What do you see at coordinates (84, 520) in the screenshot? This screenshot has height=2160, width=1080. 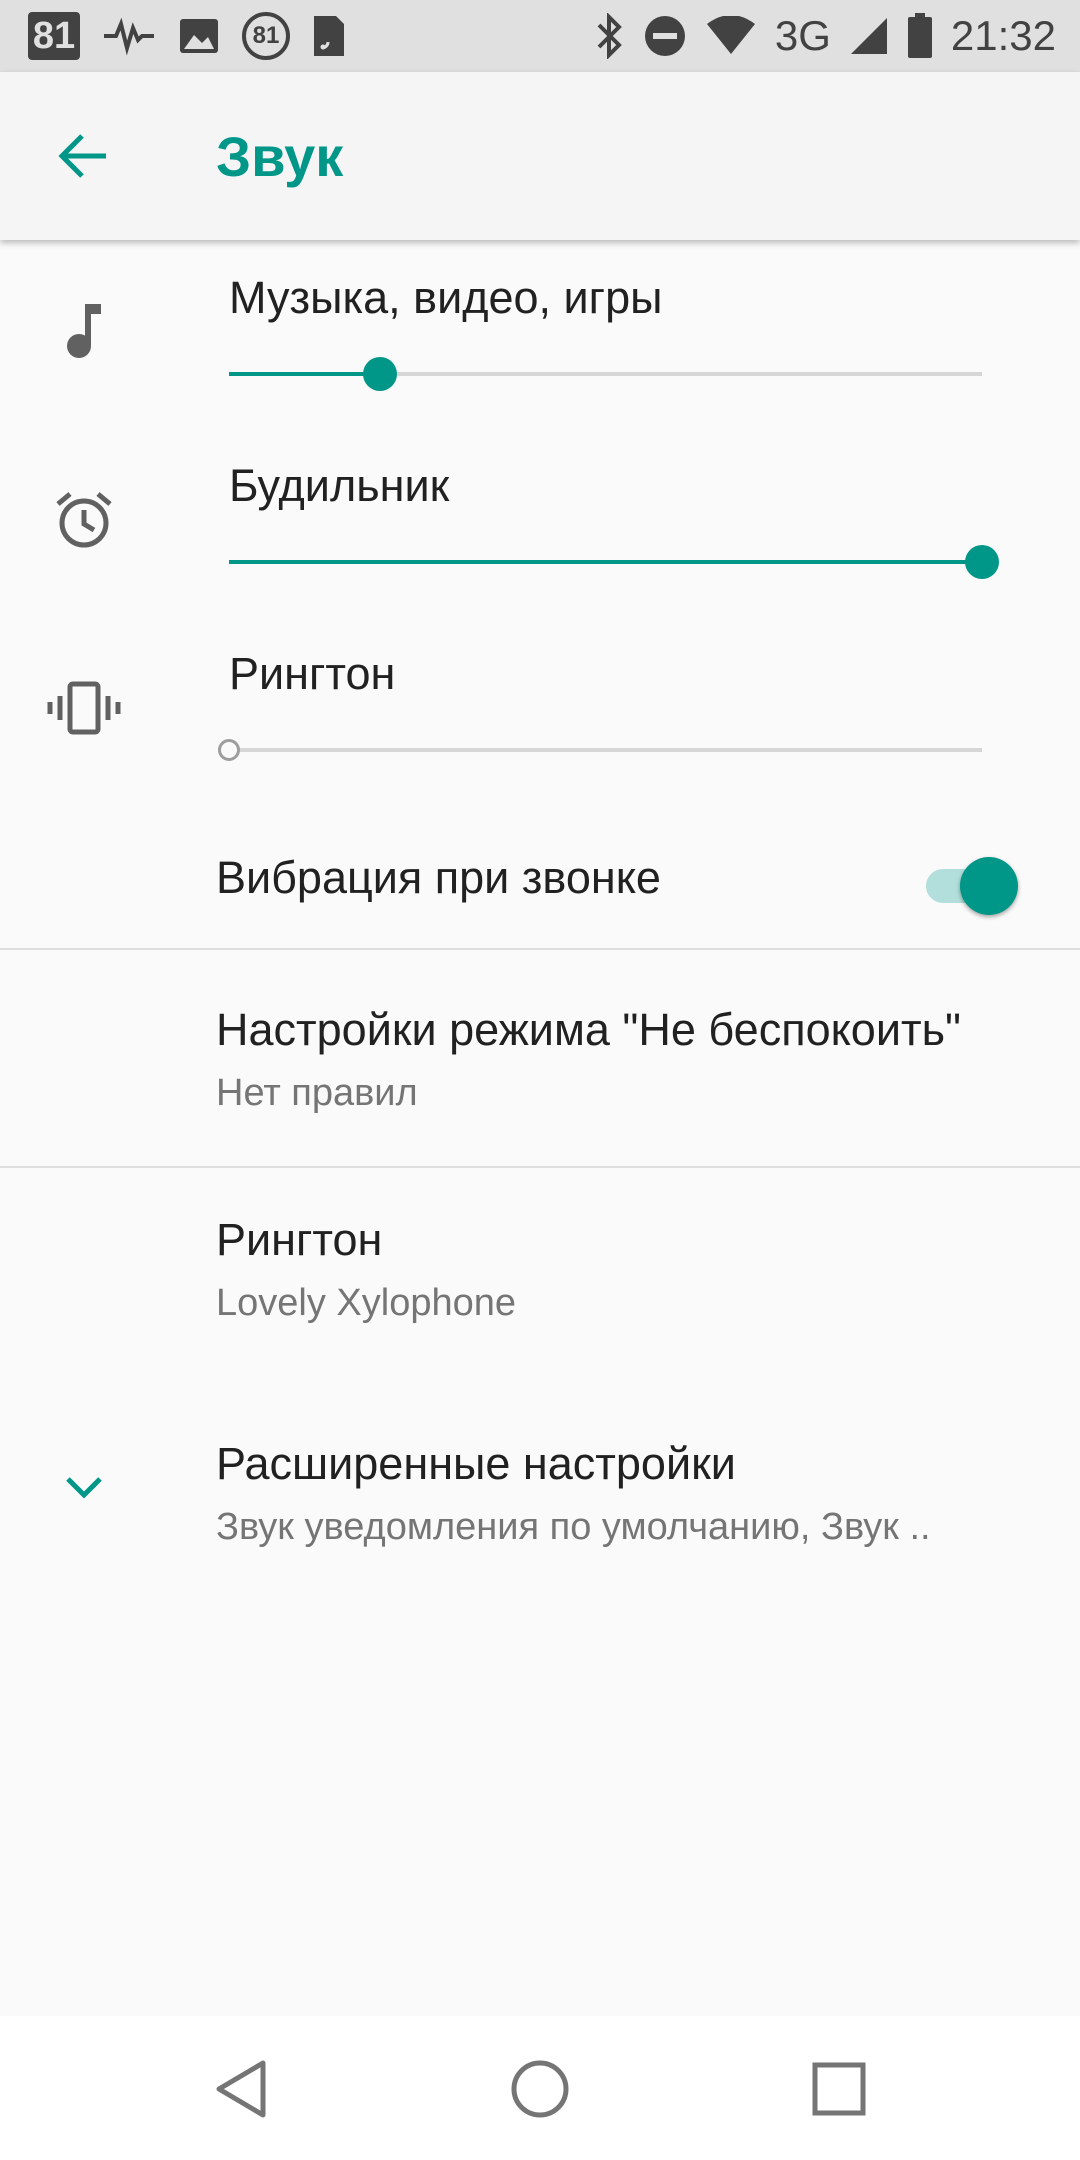 I see `alarm-icon` at bounding box center [84, 520].